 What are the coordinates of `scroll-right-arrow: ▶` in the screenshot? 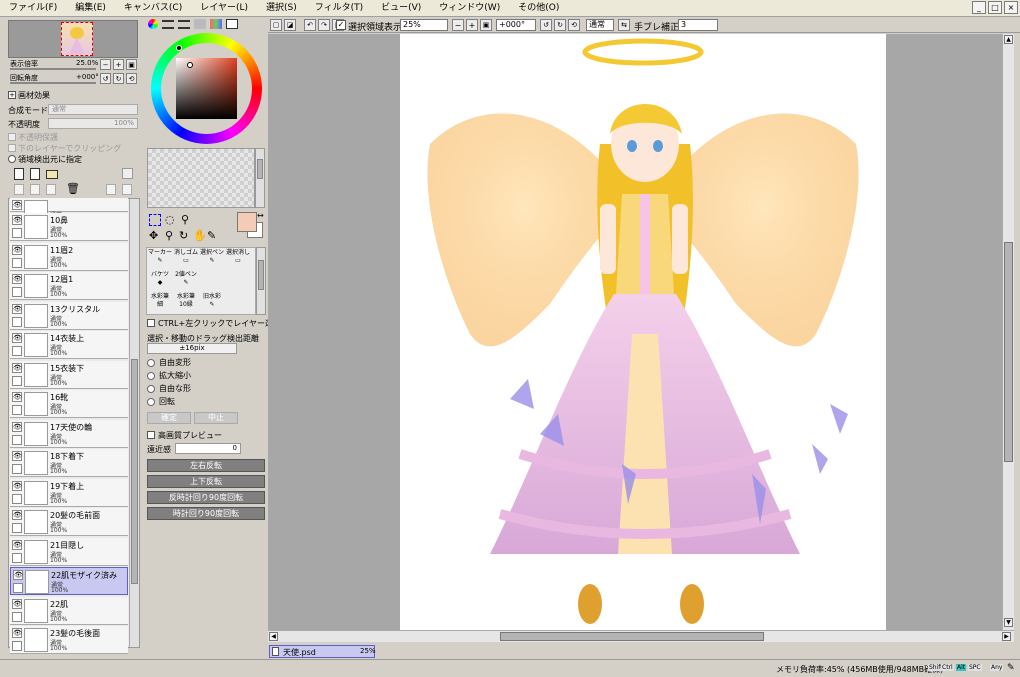 It's located at (1006, 636).